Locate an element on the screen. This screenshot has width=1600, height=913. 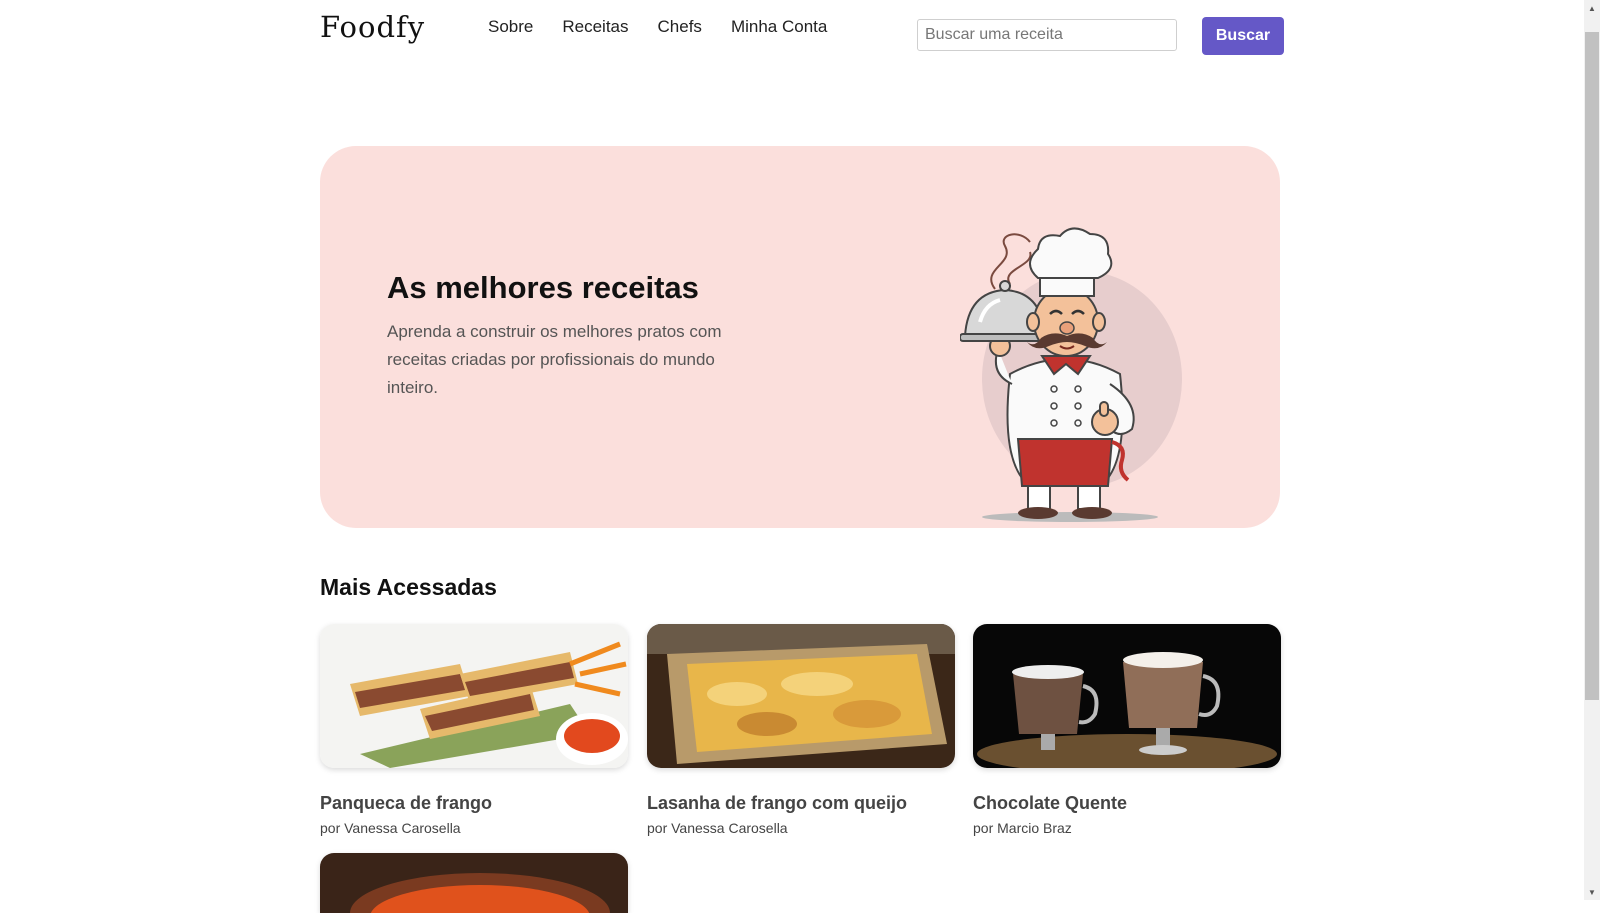
scroll-up-icon: ▲ is located at coordinates (1592, 8).